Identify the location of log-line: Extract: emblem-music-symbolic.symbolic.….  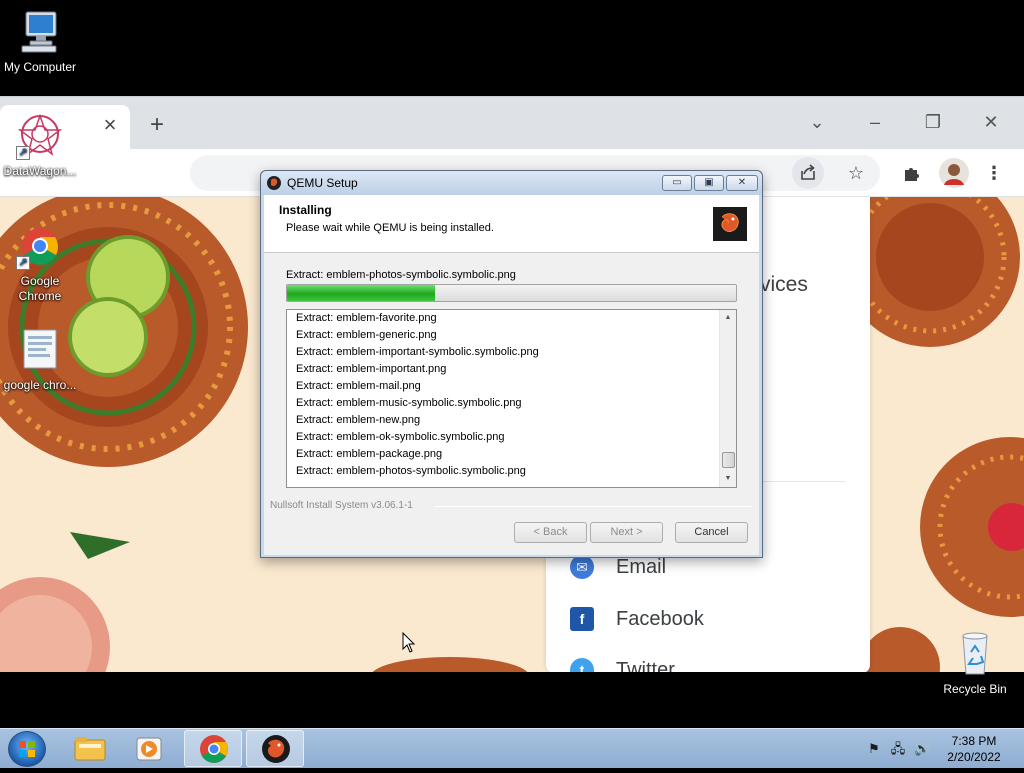
(409, 403).